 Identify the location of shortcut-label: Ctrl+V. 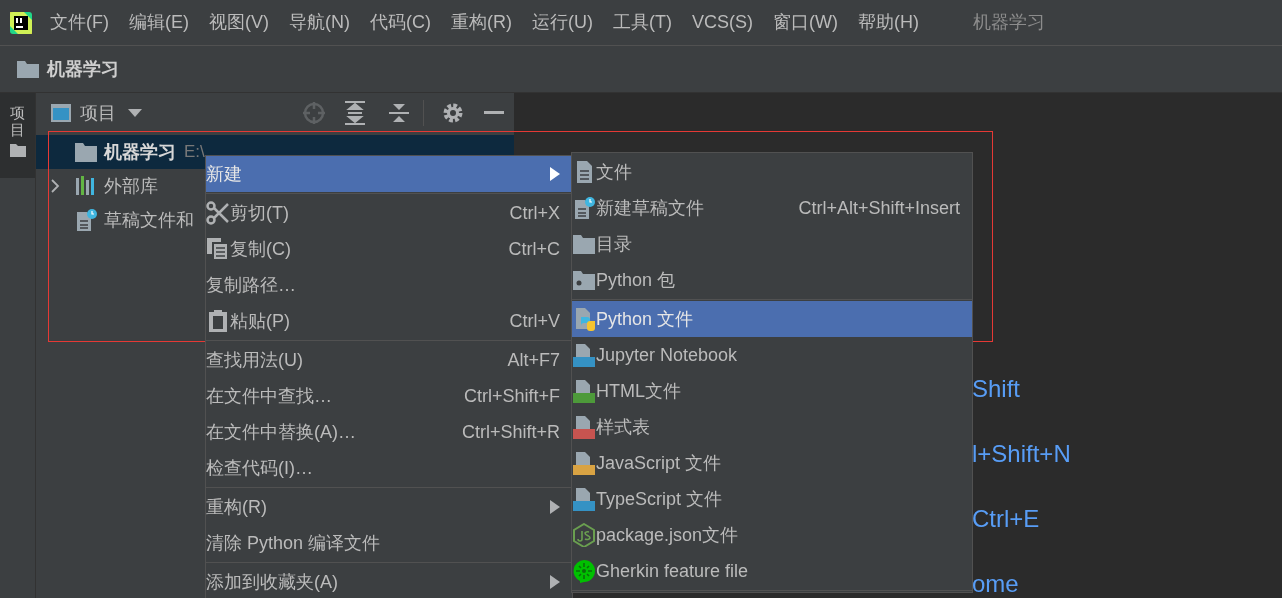
(534, 321).